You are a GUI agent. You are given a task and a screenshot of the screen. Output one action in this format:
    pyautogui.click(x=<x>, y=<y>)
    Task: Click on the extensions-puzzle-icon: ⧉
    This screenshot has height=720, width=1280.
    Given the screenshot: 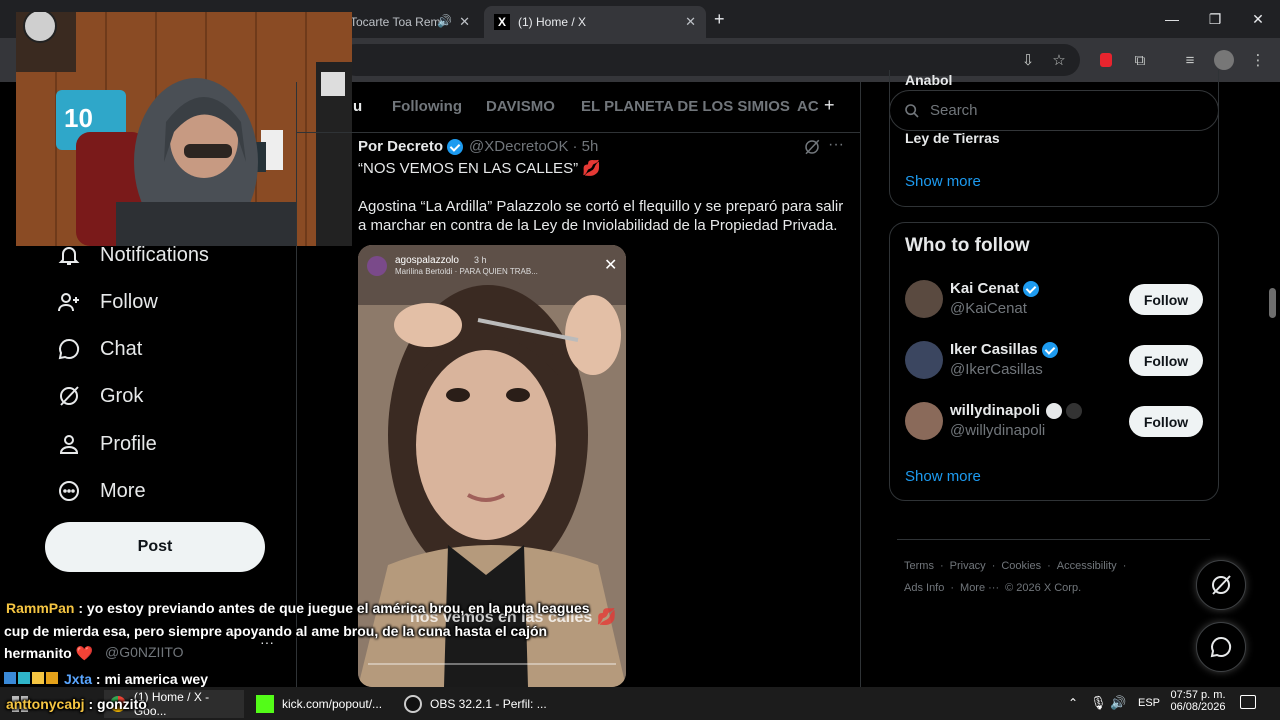 What is the action you would take?
    pyautogui.click(x=1140, y=60)
    